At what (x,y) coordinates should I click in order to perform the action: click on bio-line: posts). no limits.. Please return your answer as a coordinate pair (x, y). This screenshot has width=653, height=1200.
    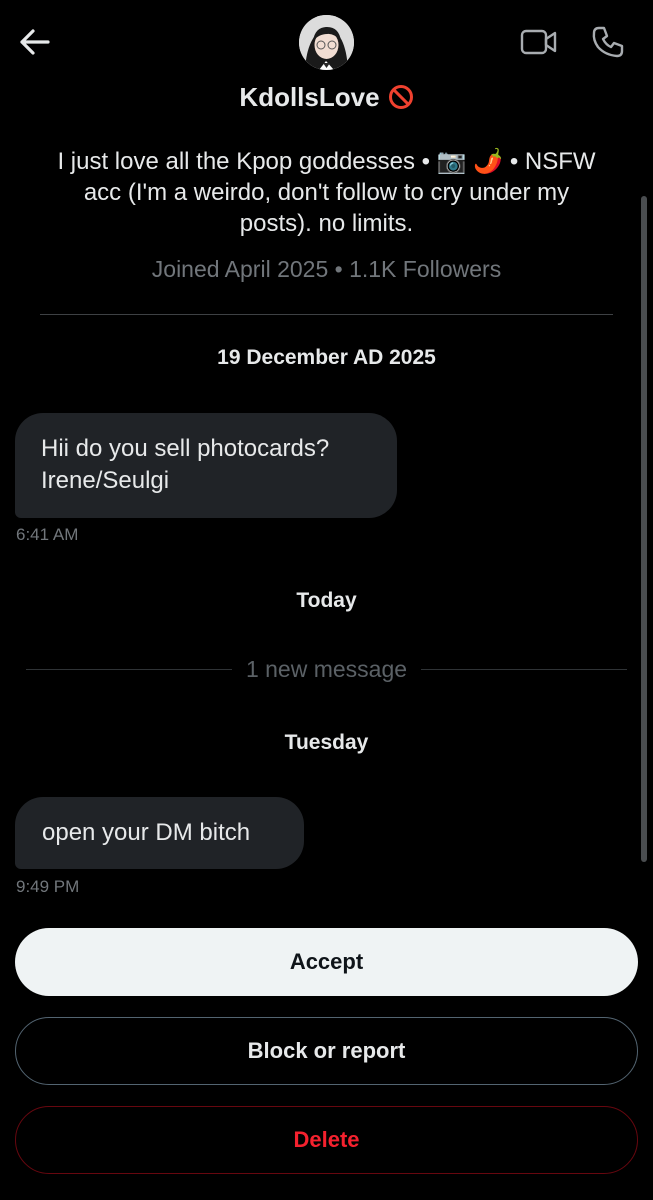
    Looking at the image, I should click on (326, 223).